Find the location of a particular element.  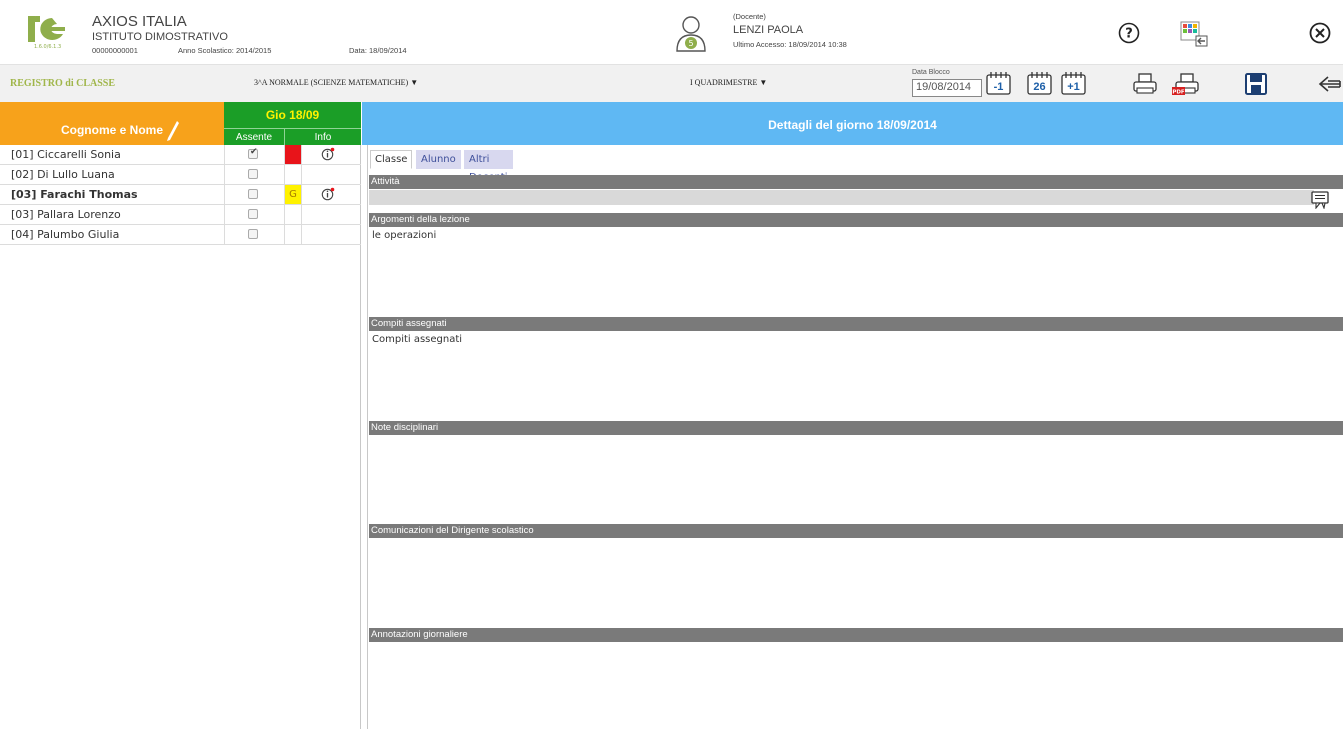

re-logo: 1.6.0/6.1.3 is located at coordinates (50, 34).